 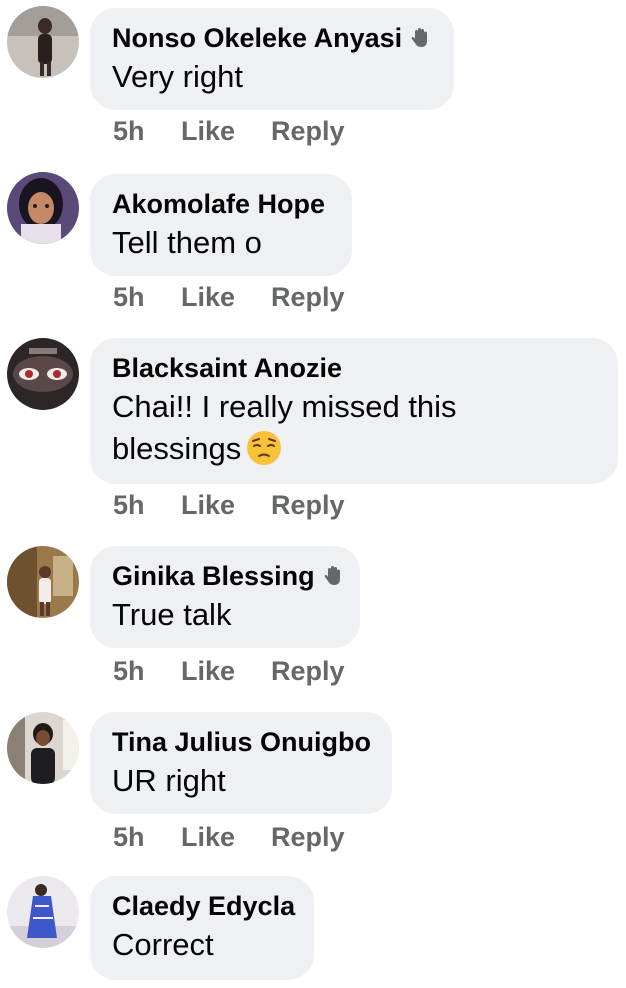 What do you see at coordinates (218, 204) in the screenshot?
I see `author-name: Akomolafe Hope` at bounding box center [218, 204].